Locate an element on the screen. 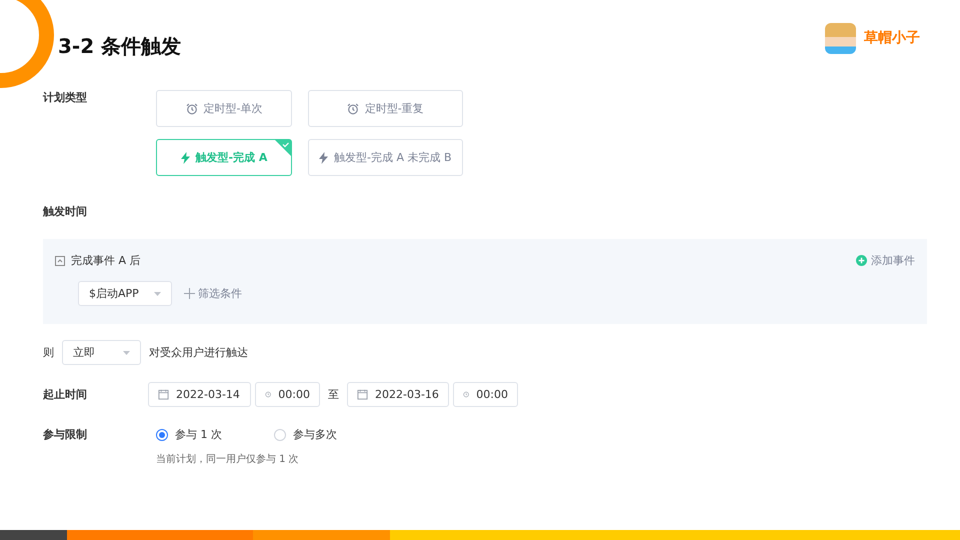 This screenshot has width=960, height=540. then-label: 则 is located at coordinates (48, 352).